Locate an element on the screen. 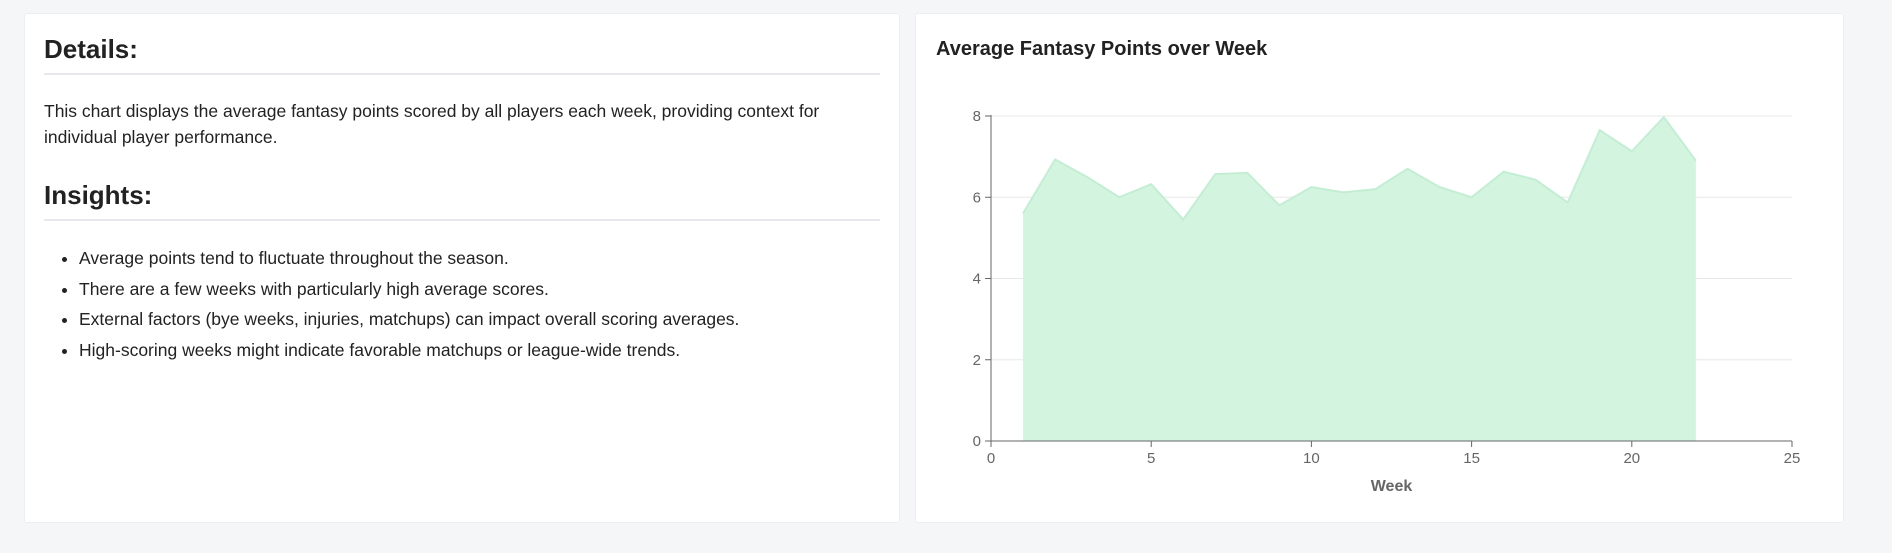  insights-heading: Insights: is located at coordinates (462, 200).